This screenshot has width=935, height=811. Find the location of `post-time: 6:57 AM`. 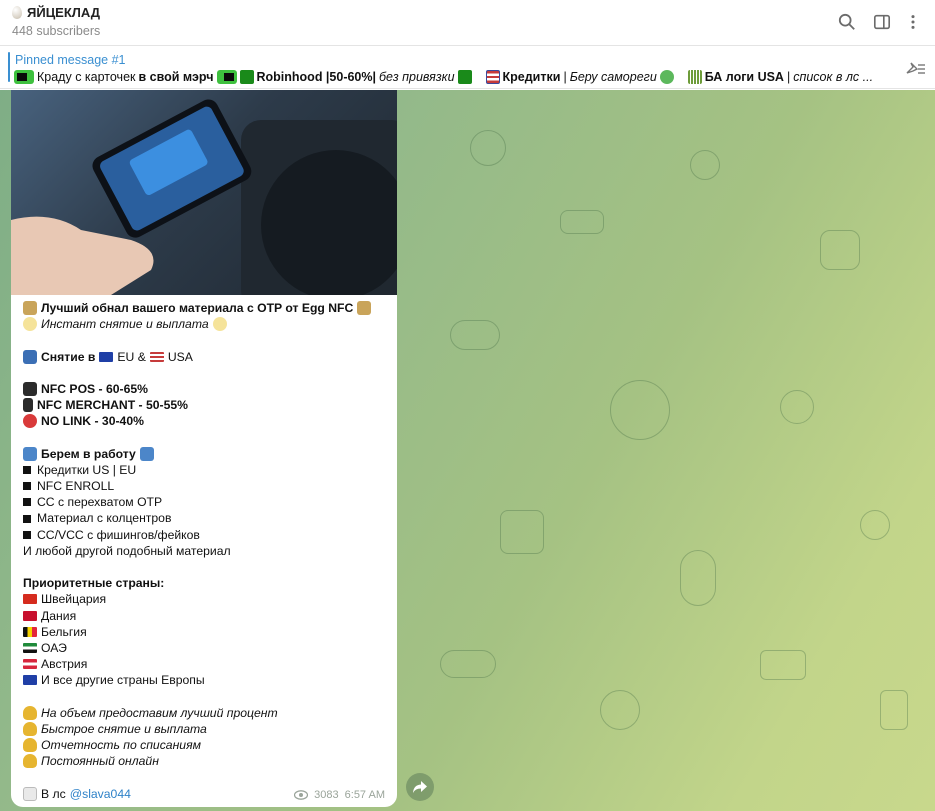

post-time: 6:57 AM is located at coordinates (364, 795).